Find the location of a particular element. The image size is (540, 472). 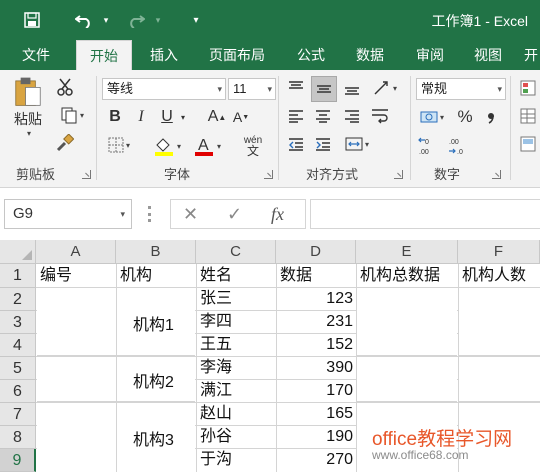

value-cell: 190 is located at coordinates (315, 437).